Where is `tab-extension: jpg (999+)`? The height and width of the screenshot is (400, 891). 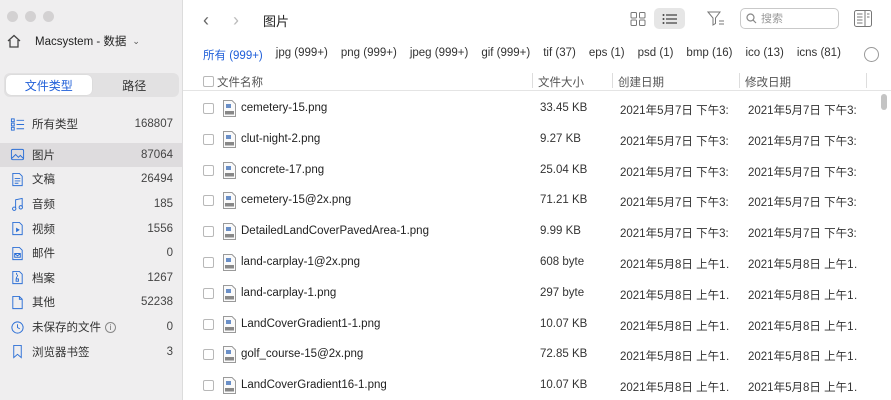 tab-extension: jpg (999+) is located at coordinates (302, 55).